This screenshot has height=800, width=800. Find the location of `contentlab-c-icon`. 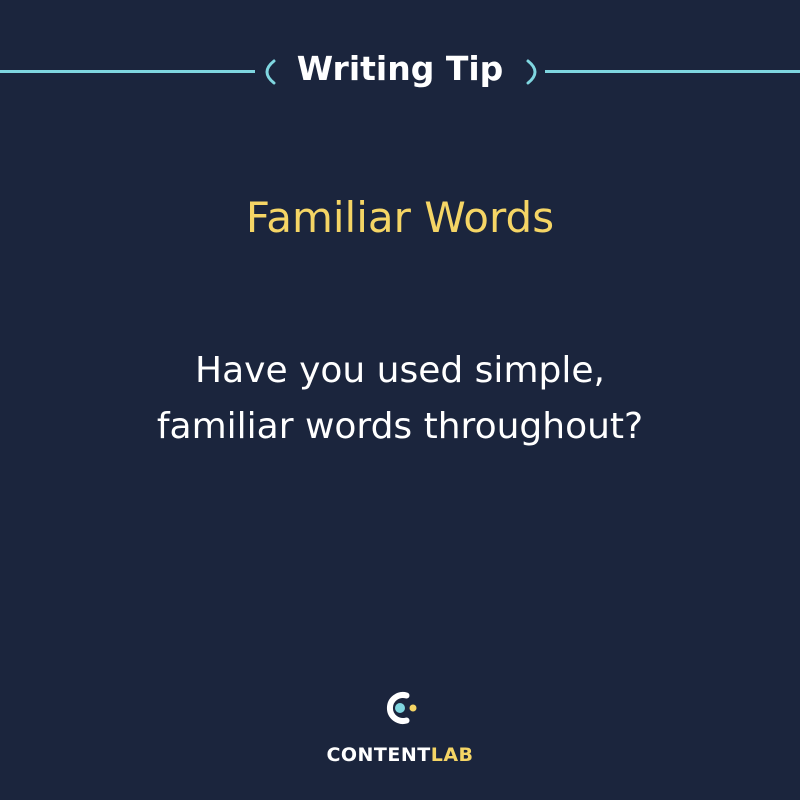

contentlab-c-icon is located at coordinates (402, 708).